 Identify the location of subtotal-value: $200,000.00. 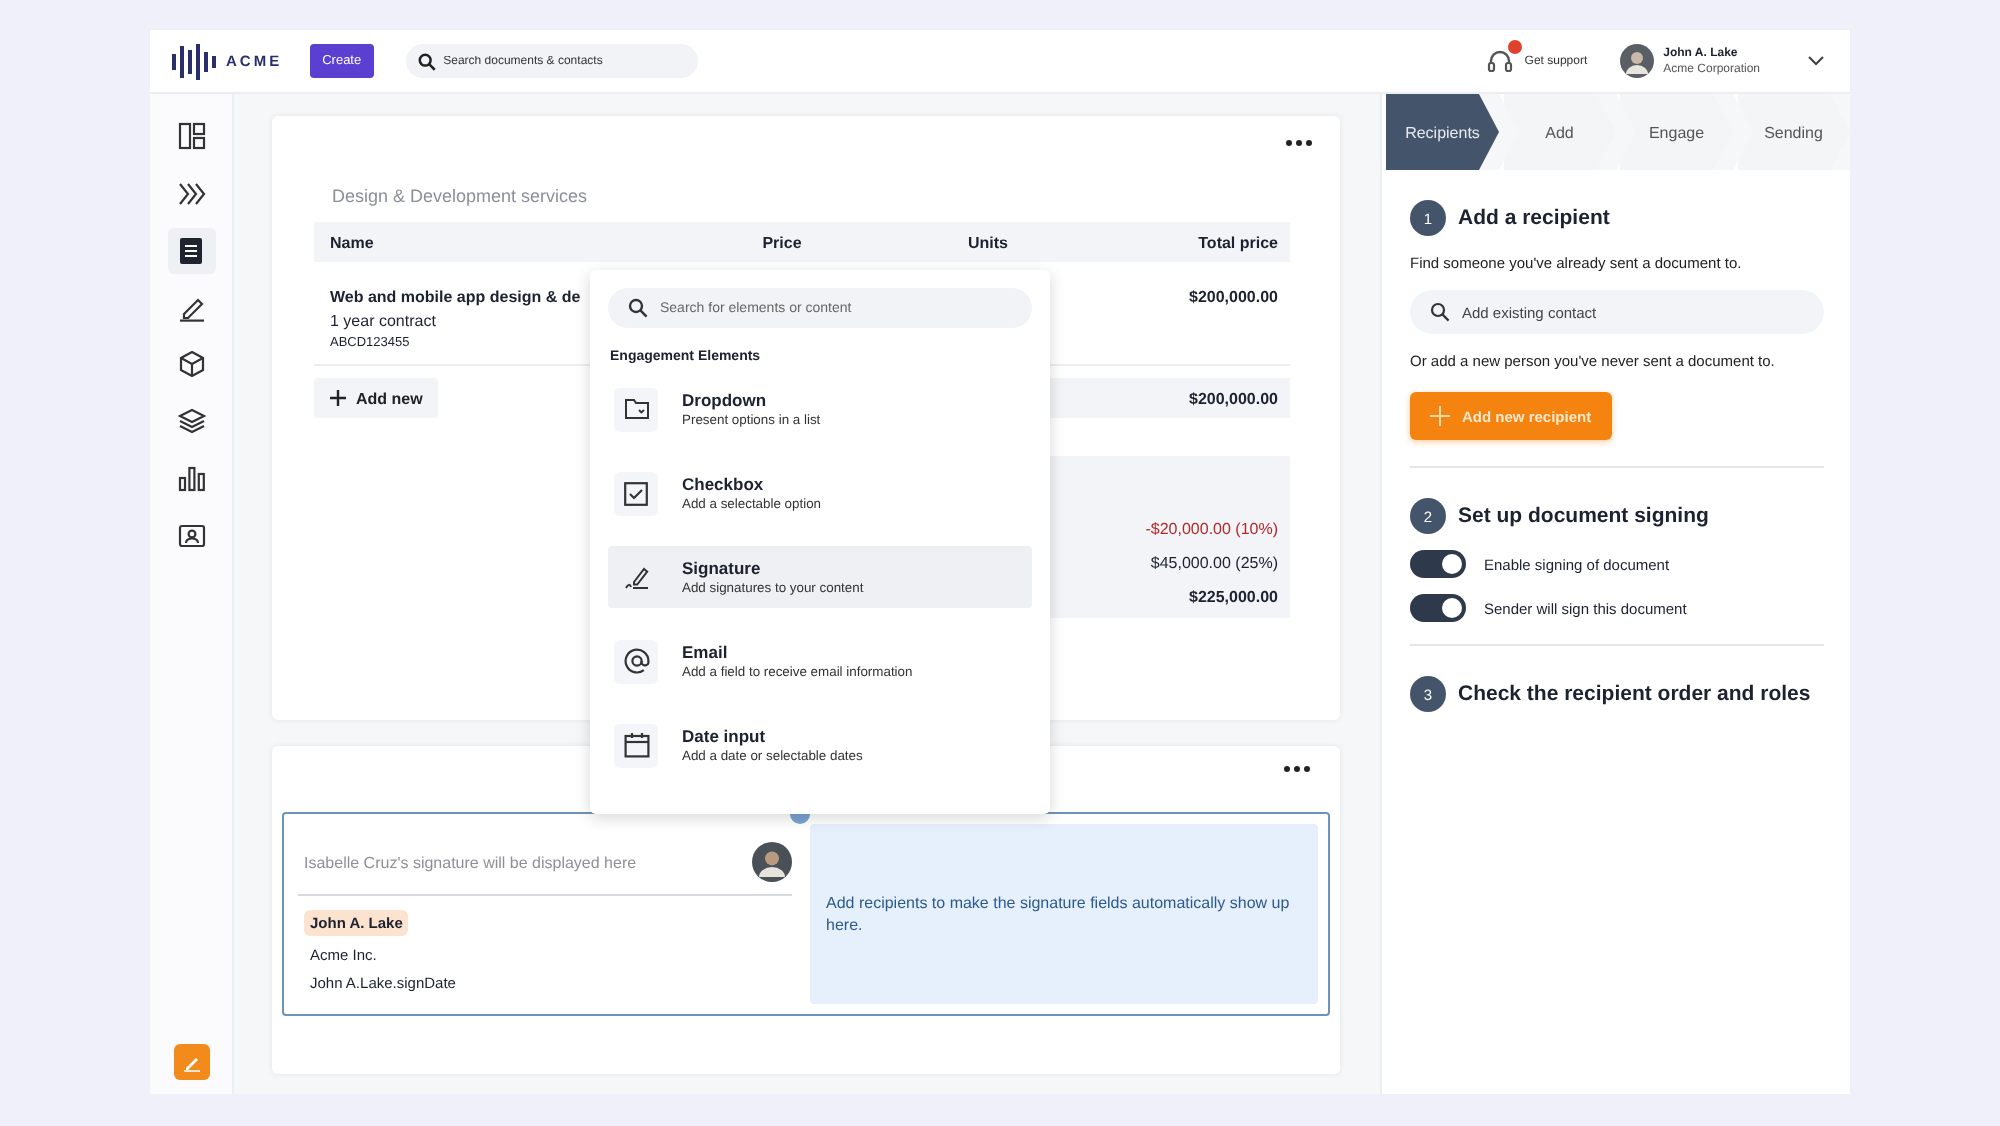
(1233, 398).